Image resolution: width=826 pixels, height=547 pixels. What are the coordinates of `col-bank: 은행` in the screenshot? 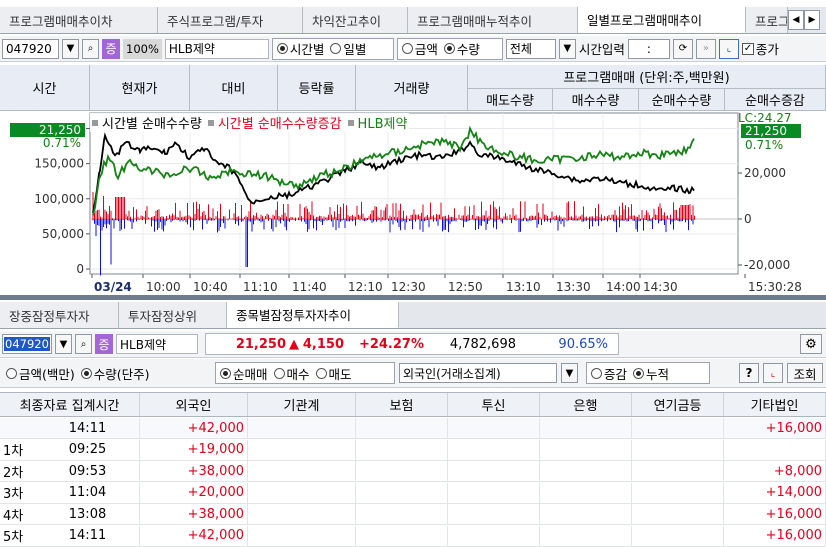 It's located at (586, 404).